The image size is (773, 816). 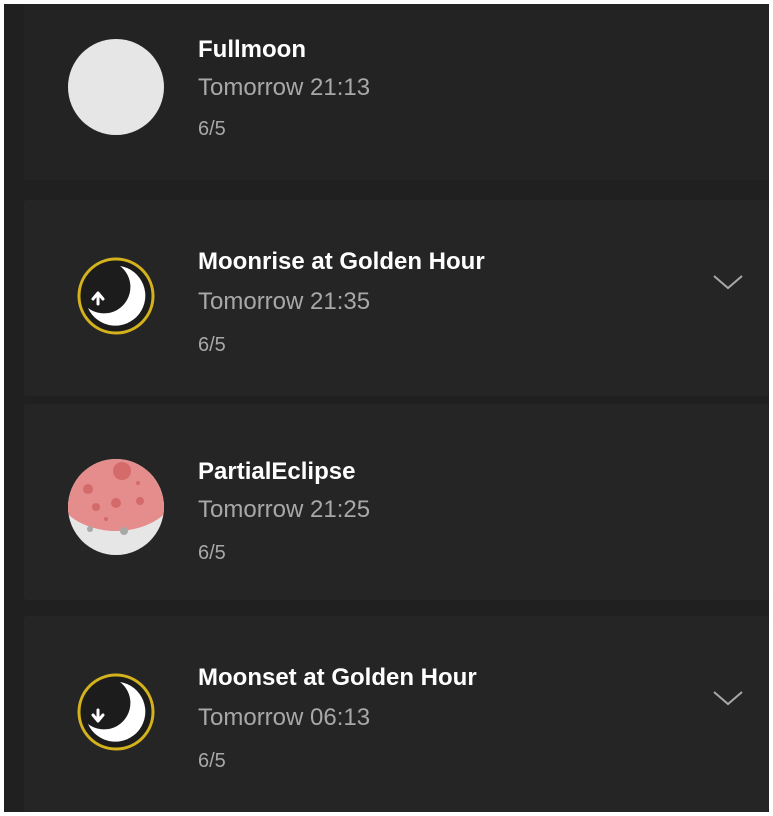 What do you see at coordinates (284, 509) in the screenshot?
I see `event-time: Tomorrow 21:25` at bounding box center [284, 509].